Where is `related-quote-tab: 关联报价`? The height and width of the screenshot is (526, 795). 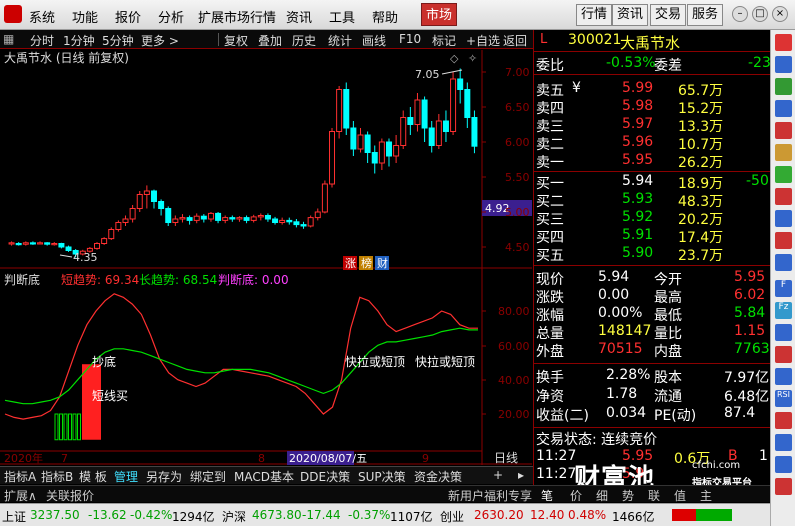 related-quote-tab: 关联报价 is located at coordinates (70, 495).